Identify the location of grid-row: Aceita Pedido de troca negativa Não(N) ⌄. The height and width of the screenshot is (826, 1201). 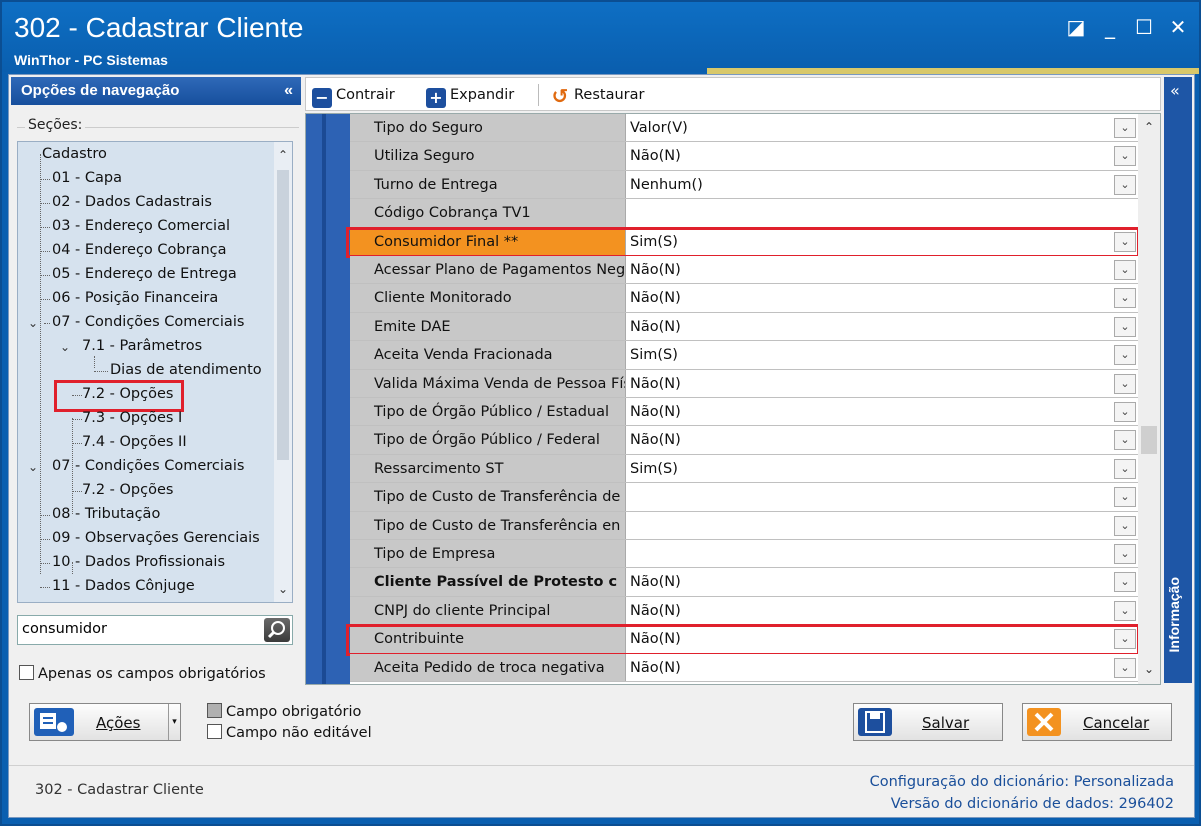
(745, 667).